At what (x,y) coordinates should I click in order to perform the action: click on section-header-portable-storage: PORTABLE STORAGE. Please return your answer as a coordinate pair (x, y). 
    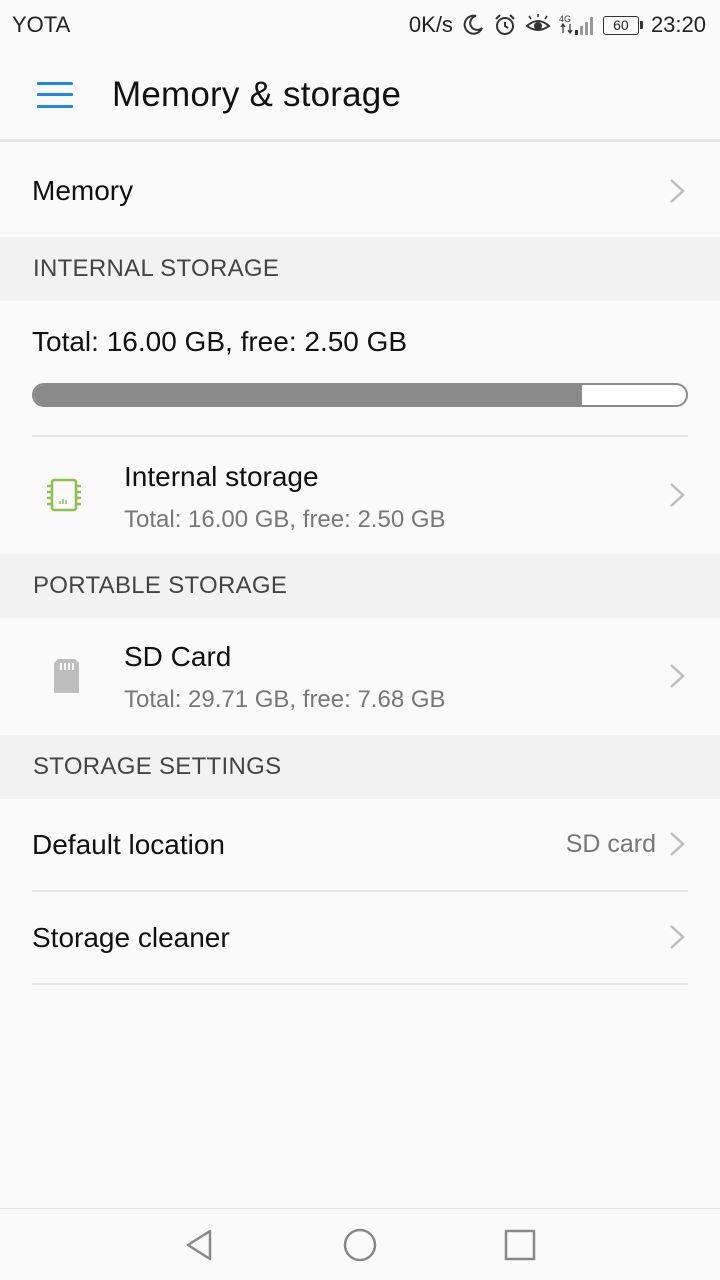
    Looking at the image, I should click on (360, 586).